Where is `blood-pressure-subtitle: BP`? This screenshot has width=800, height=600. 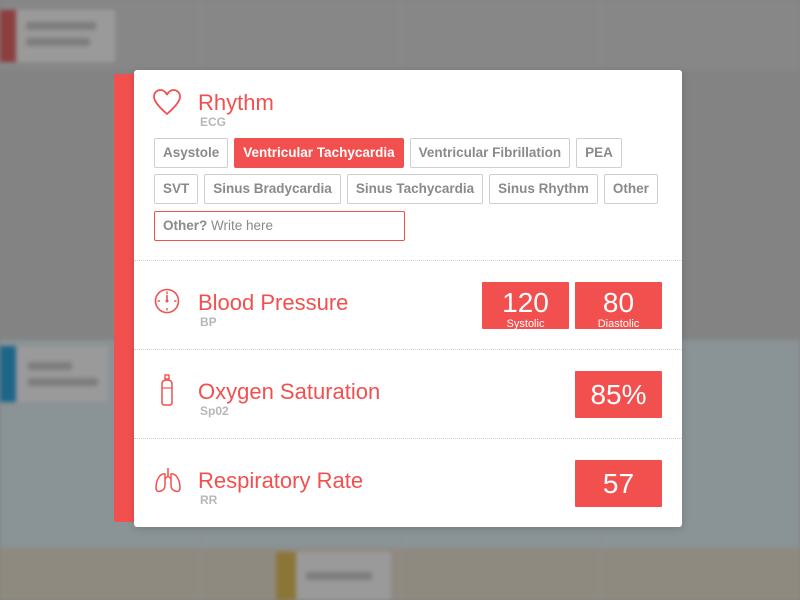
blood-pressure-subtitle: BP is located at coordinates (208, 322).